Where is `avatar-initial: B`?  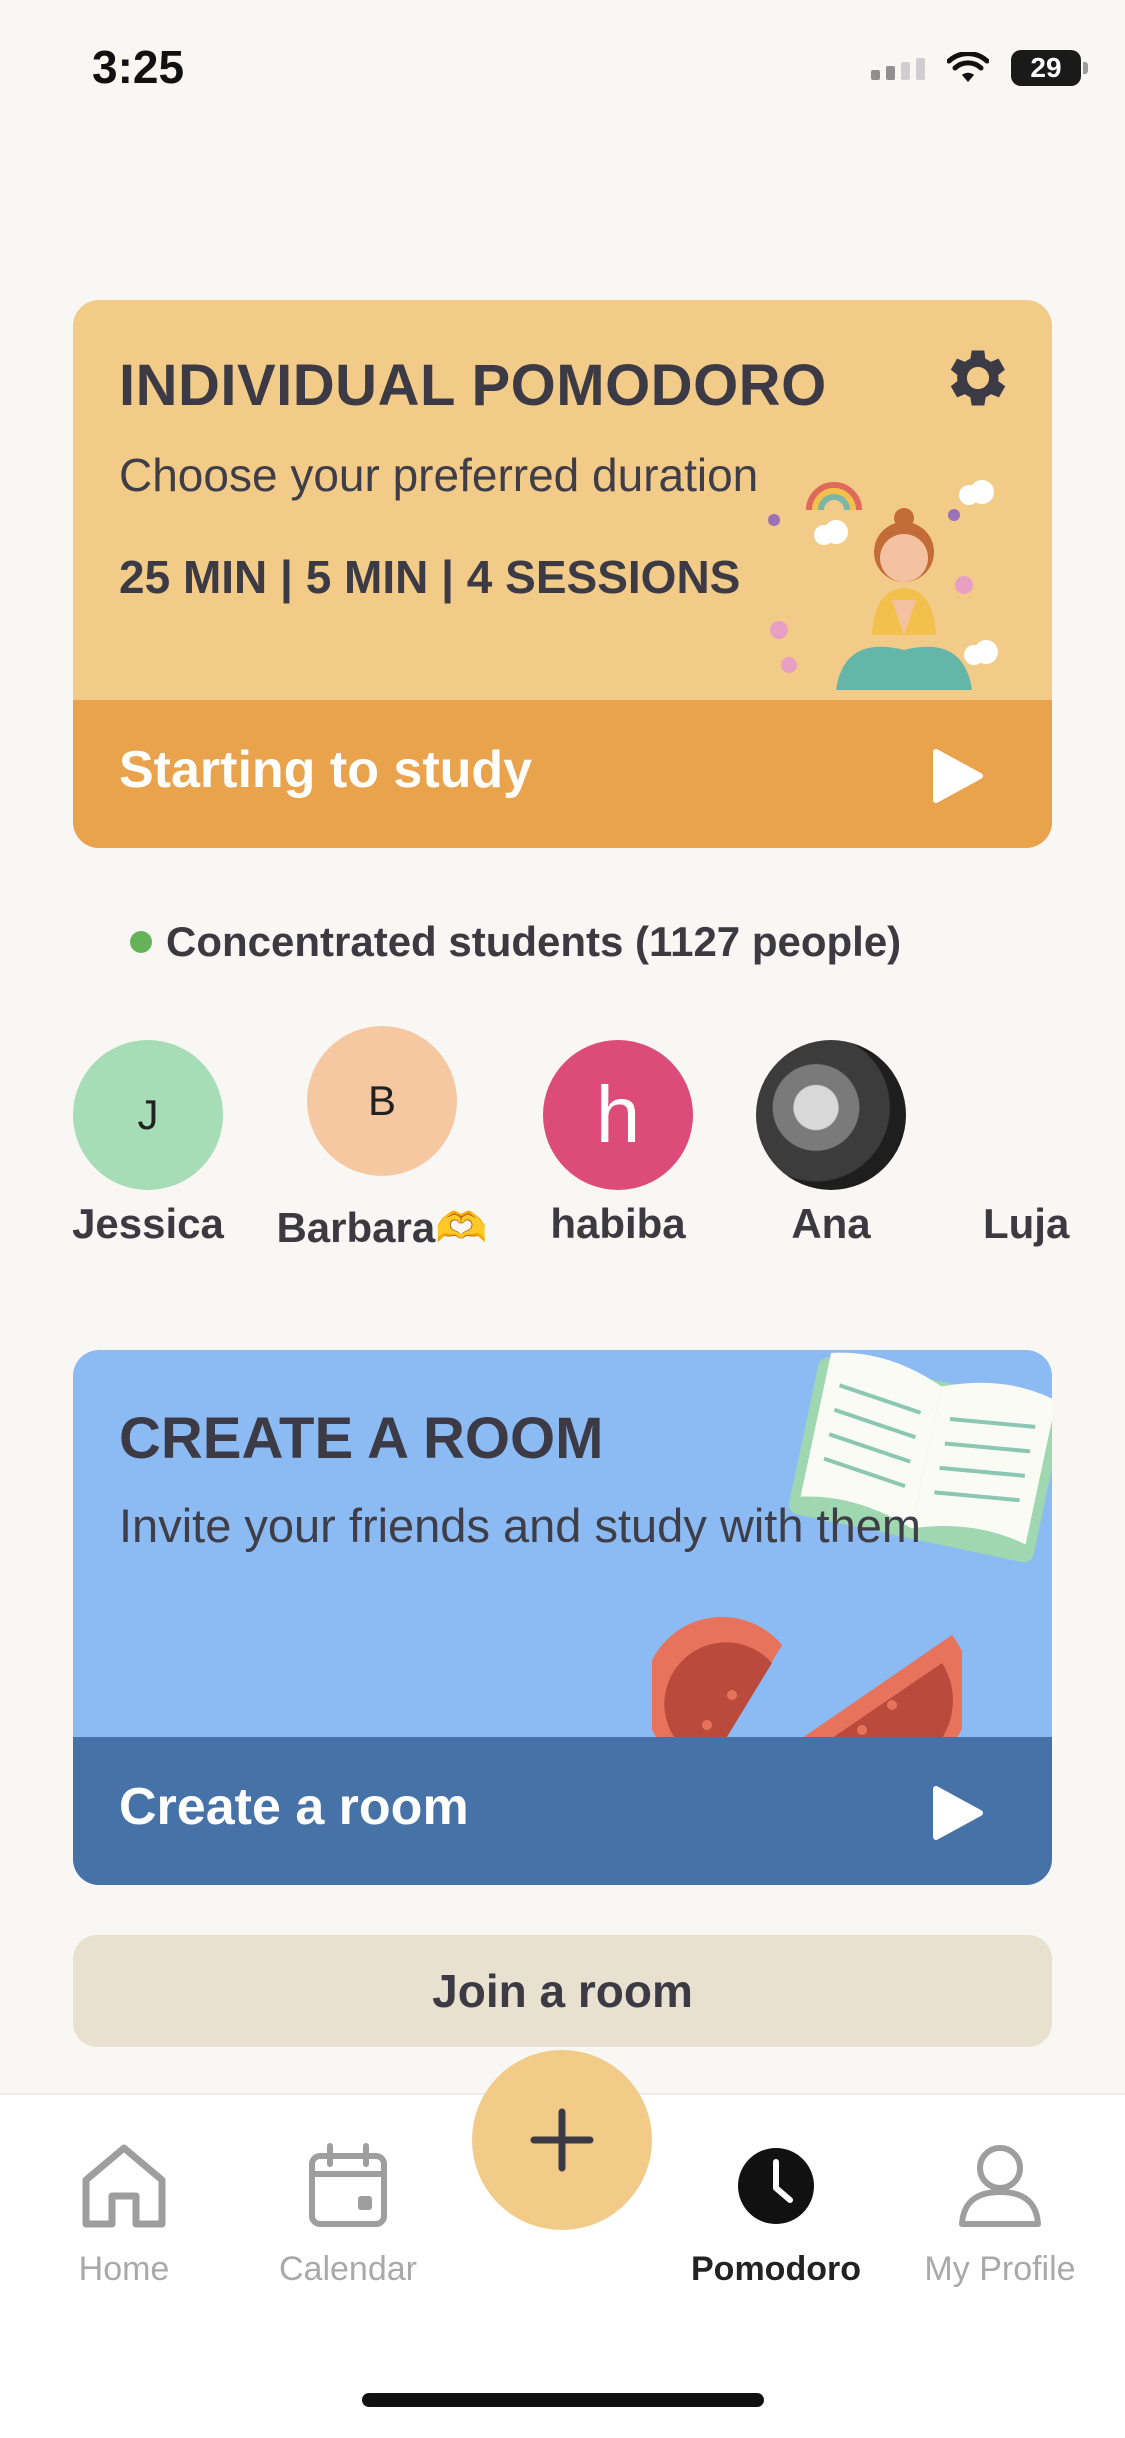
avatar-initial: B is located at coordinates (381, 1100).